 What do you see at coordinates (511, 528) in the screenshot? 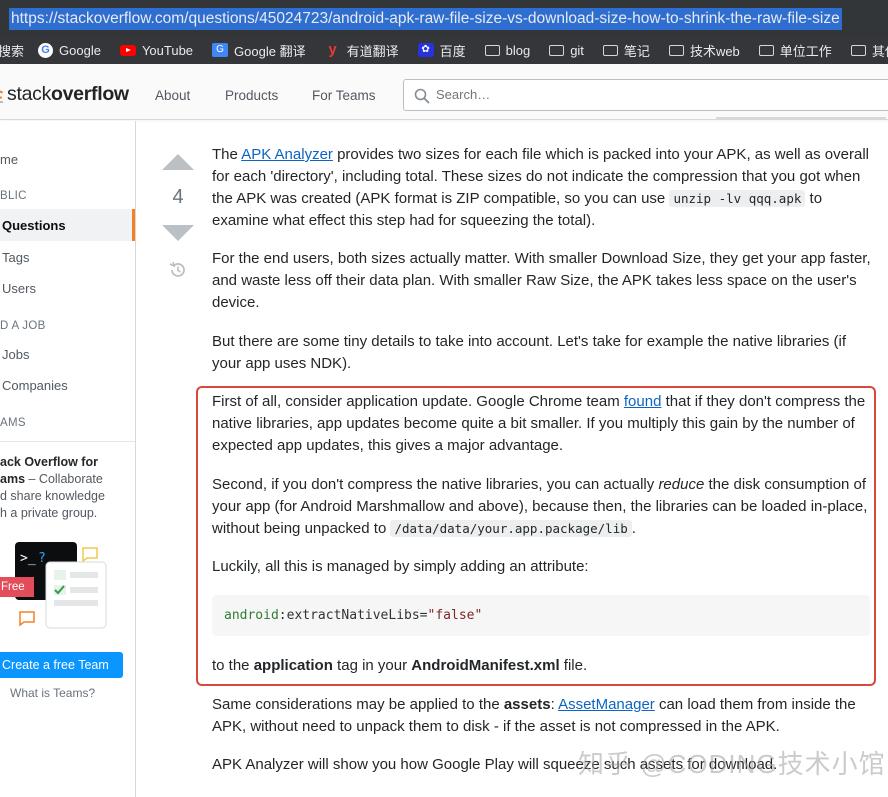
I see `inline-code: /data/data/your.app.package/lib` at bounding box center [511, 528].